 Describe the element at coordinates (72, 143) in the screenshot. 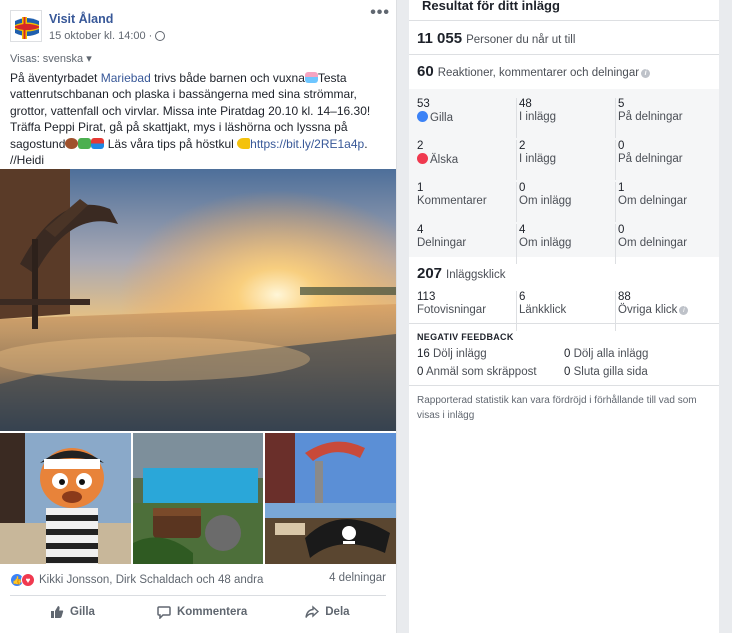

I see `hedgehog-emoji-icon` at that location.